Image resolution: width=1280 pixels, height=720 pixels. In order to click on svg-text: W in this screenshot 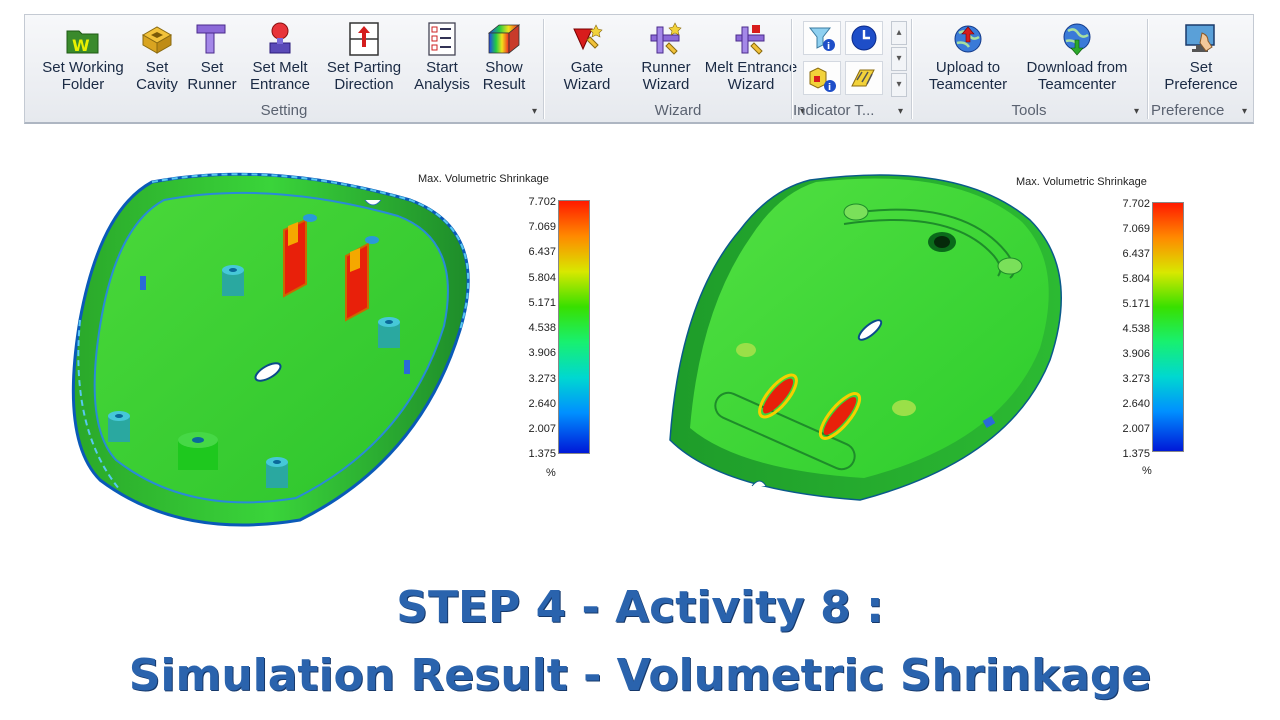, I will do `click(81, 45)`.